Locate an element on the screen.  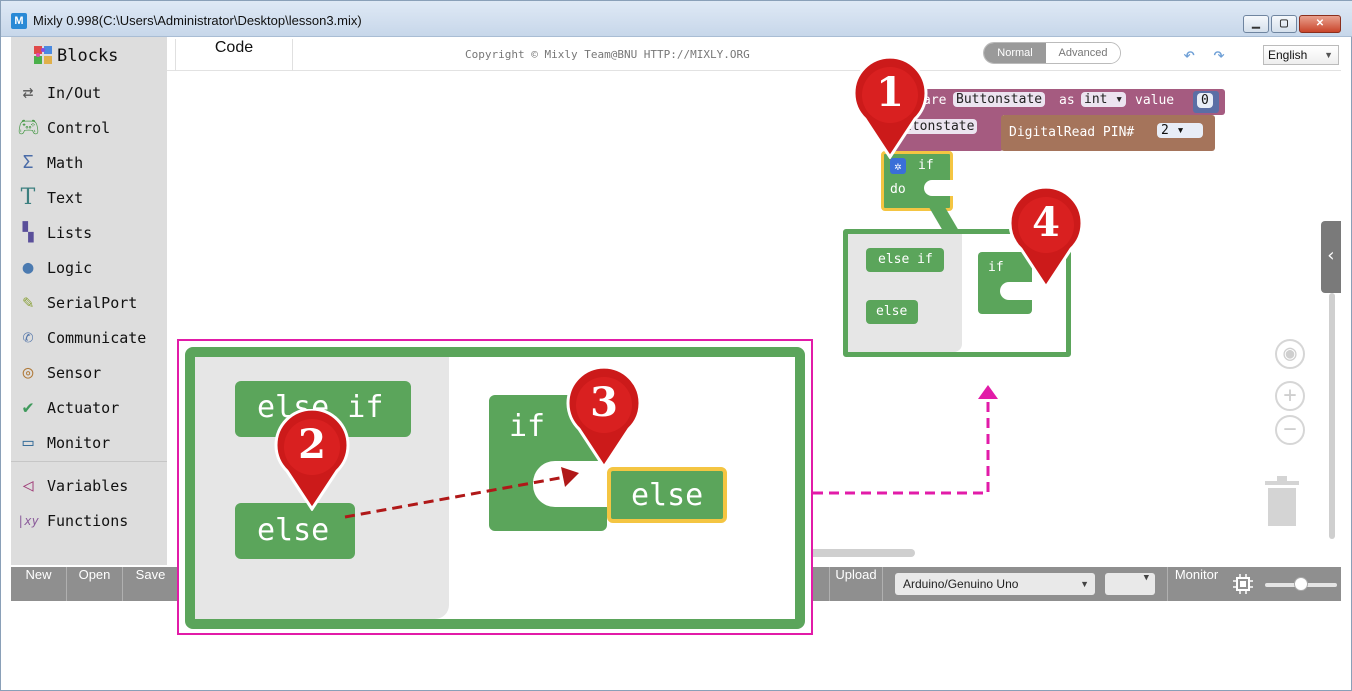
category-label: SerialPort is located at coordinates (92, 303).